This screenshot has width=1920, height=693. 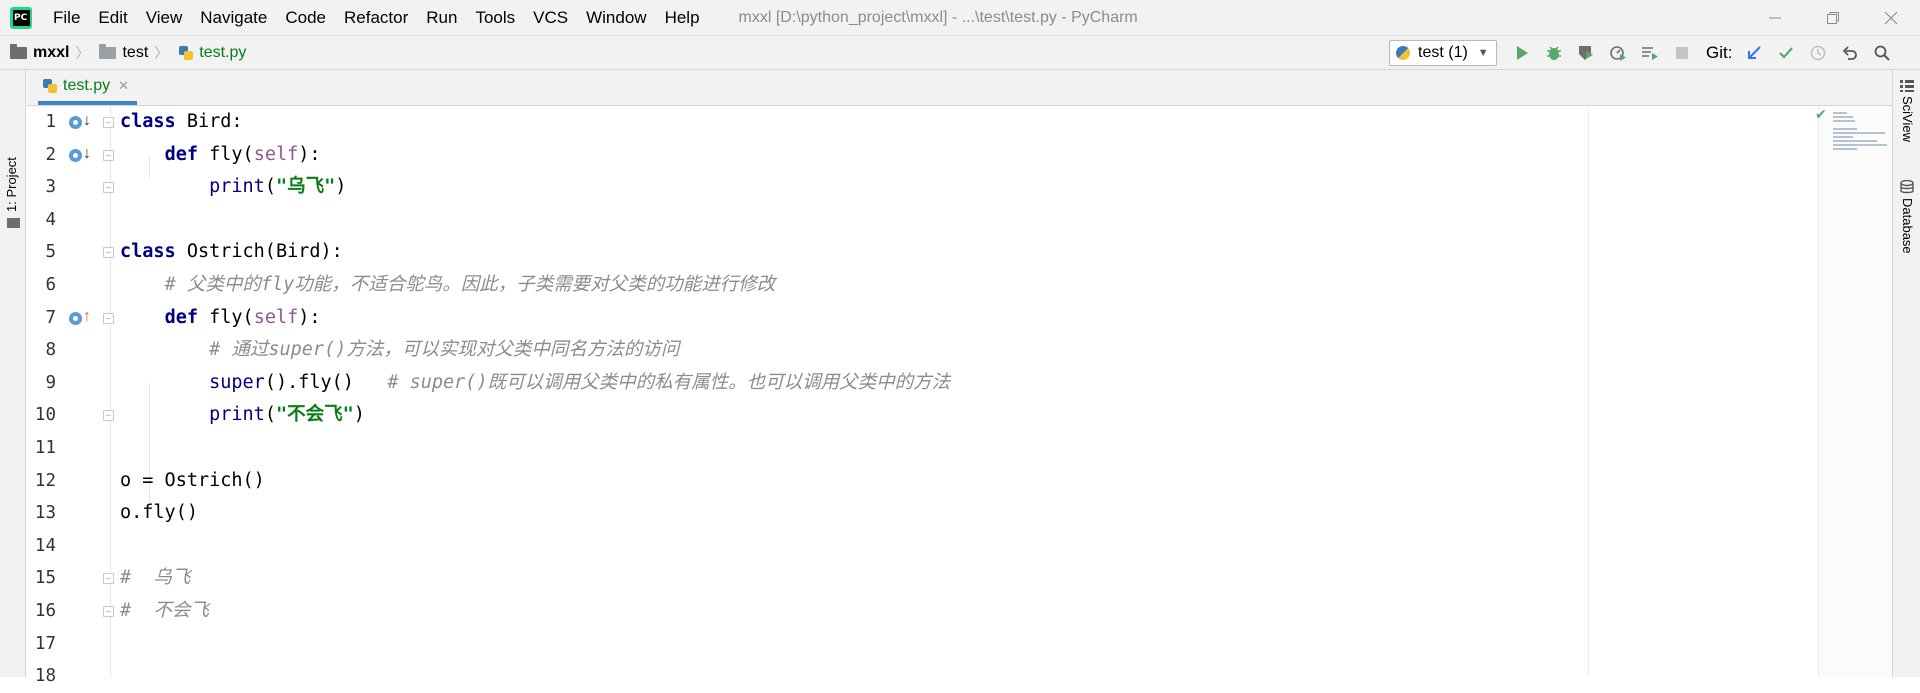 I want to click on menu-file: File, so click(x=66, y=18).